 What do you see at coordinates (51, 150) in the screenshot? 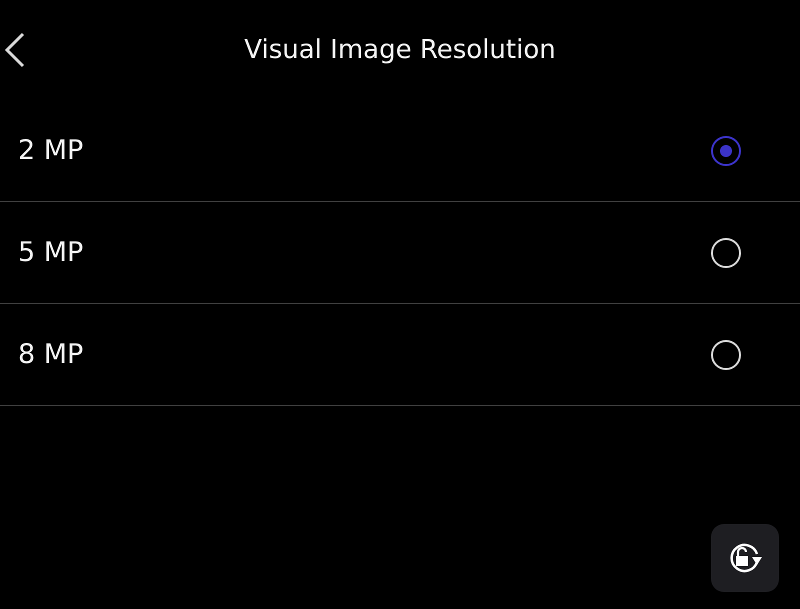
I see `option-label: 2 MP` at bounding box center [51, 150].